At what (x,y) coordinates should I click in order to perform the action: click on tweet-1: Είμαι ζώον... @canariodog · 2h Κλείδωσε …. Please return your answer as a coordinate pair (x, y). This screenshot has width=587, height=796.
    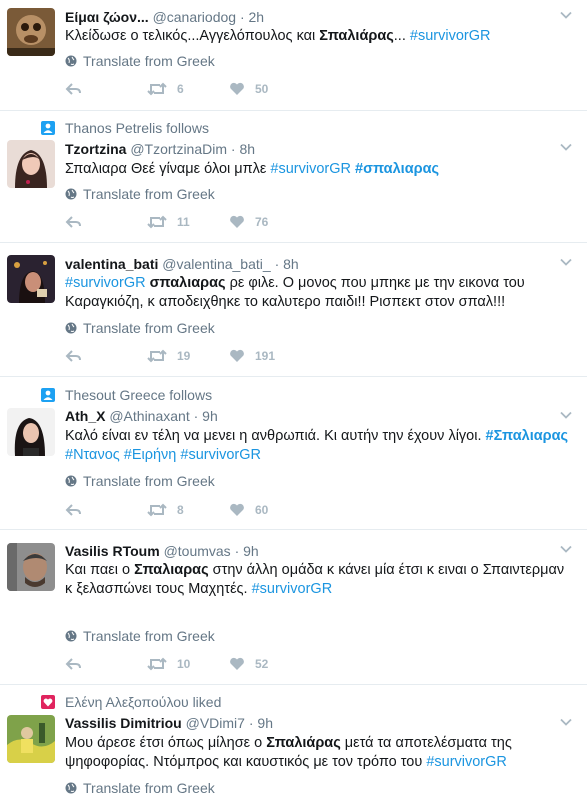
    Looking at the image, I should click on (293, 55).